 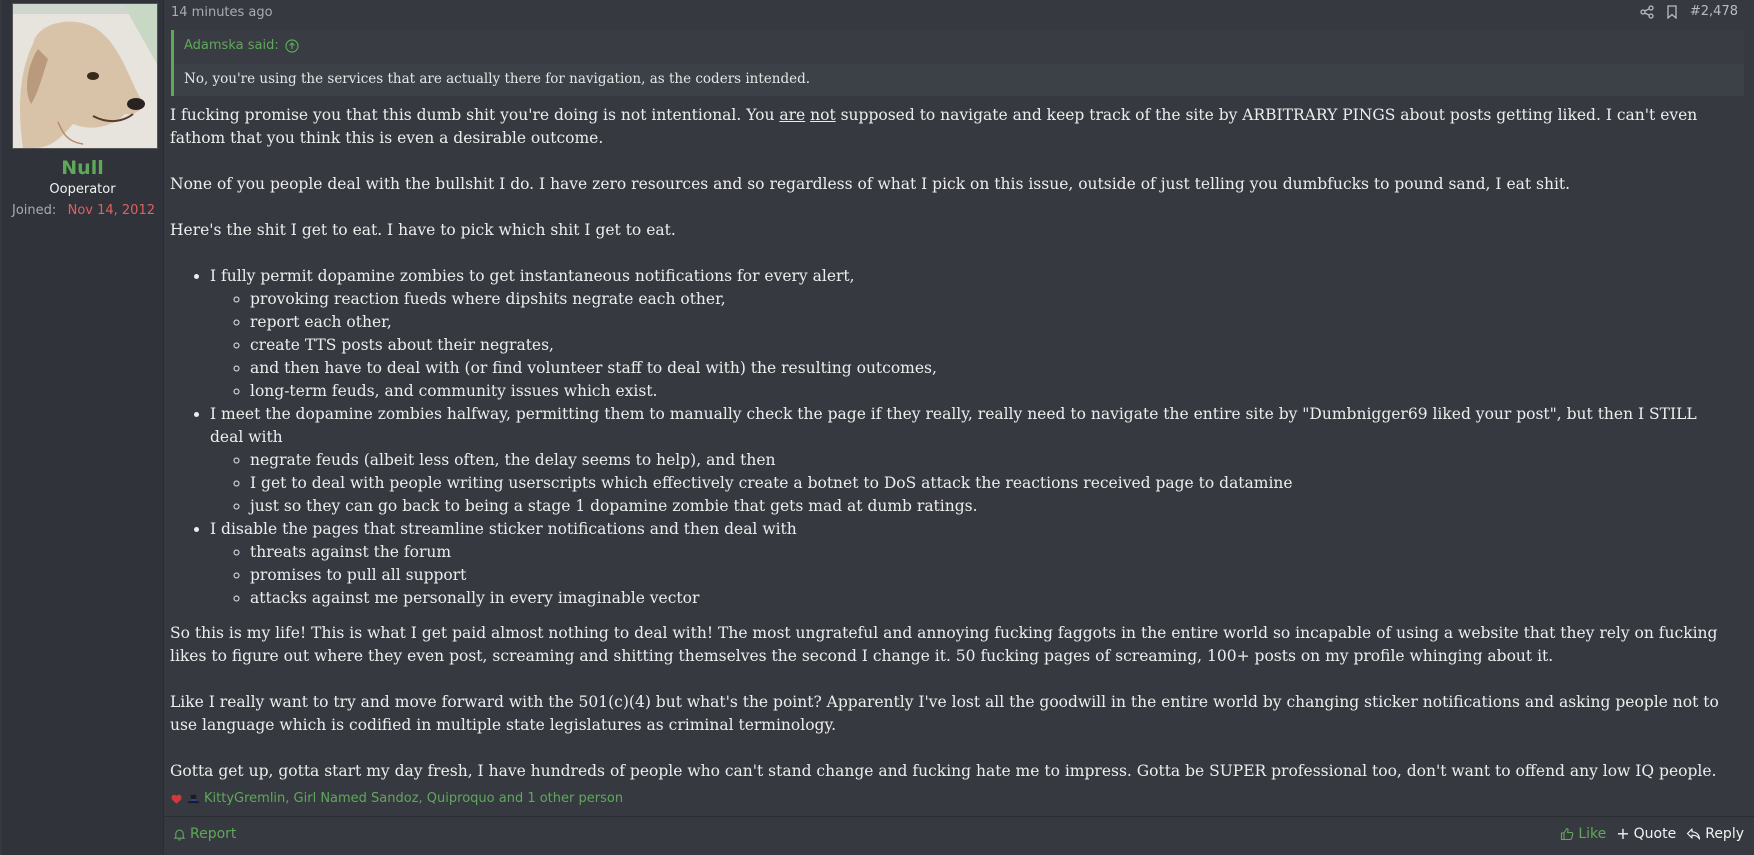 What do you see at coordinates (823, 115) in the screenshot?
I see `p1-underlined-not: not` at bounding box center [823, 115].